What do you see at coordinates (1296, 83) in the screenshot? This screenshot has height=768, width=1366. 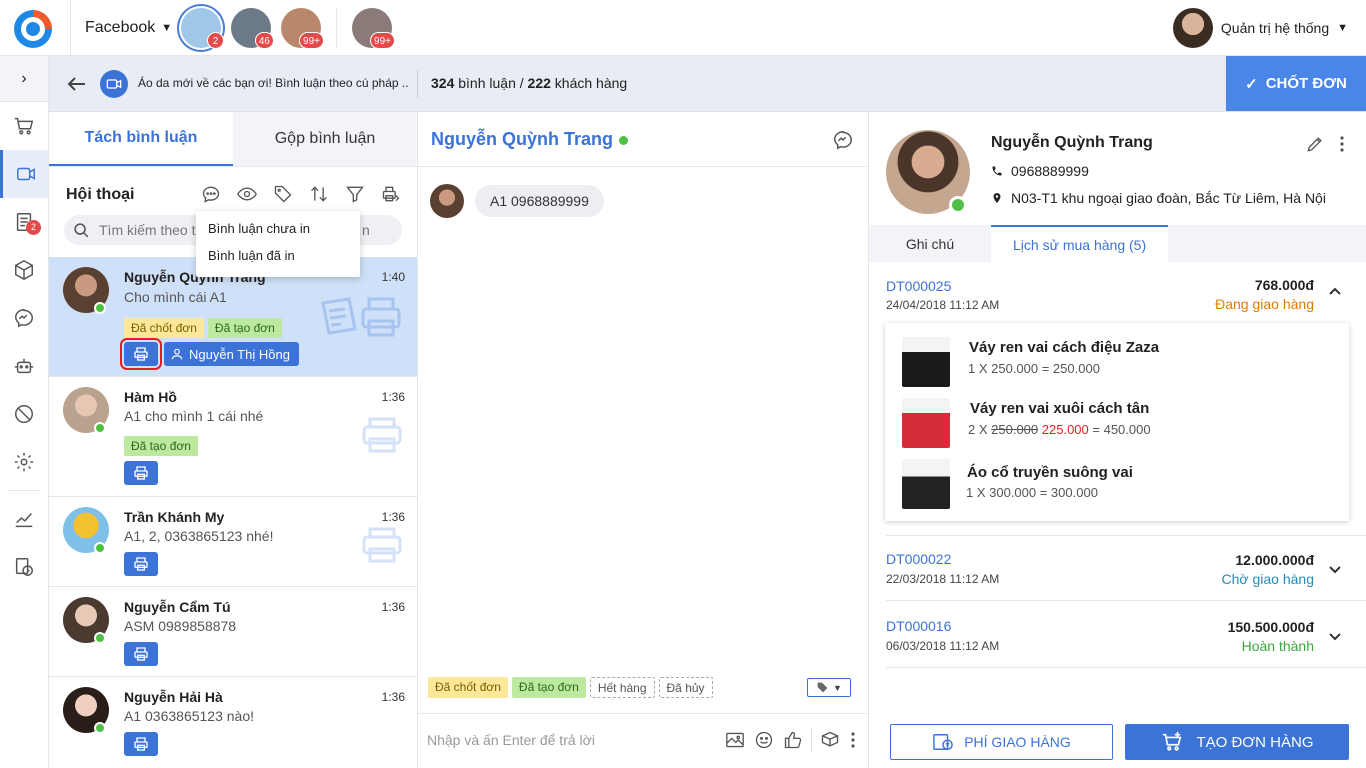 I see `confirm-order-button: ✓ CHỐT ĐƠN` at bounding box center [1296, 83].